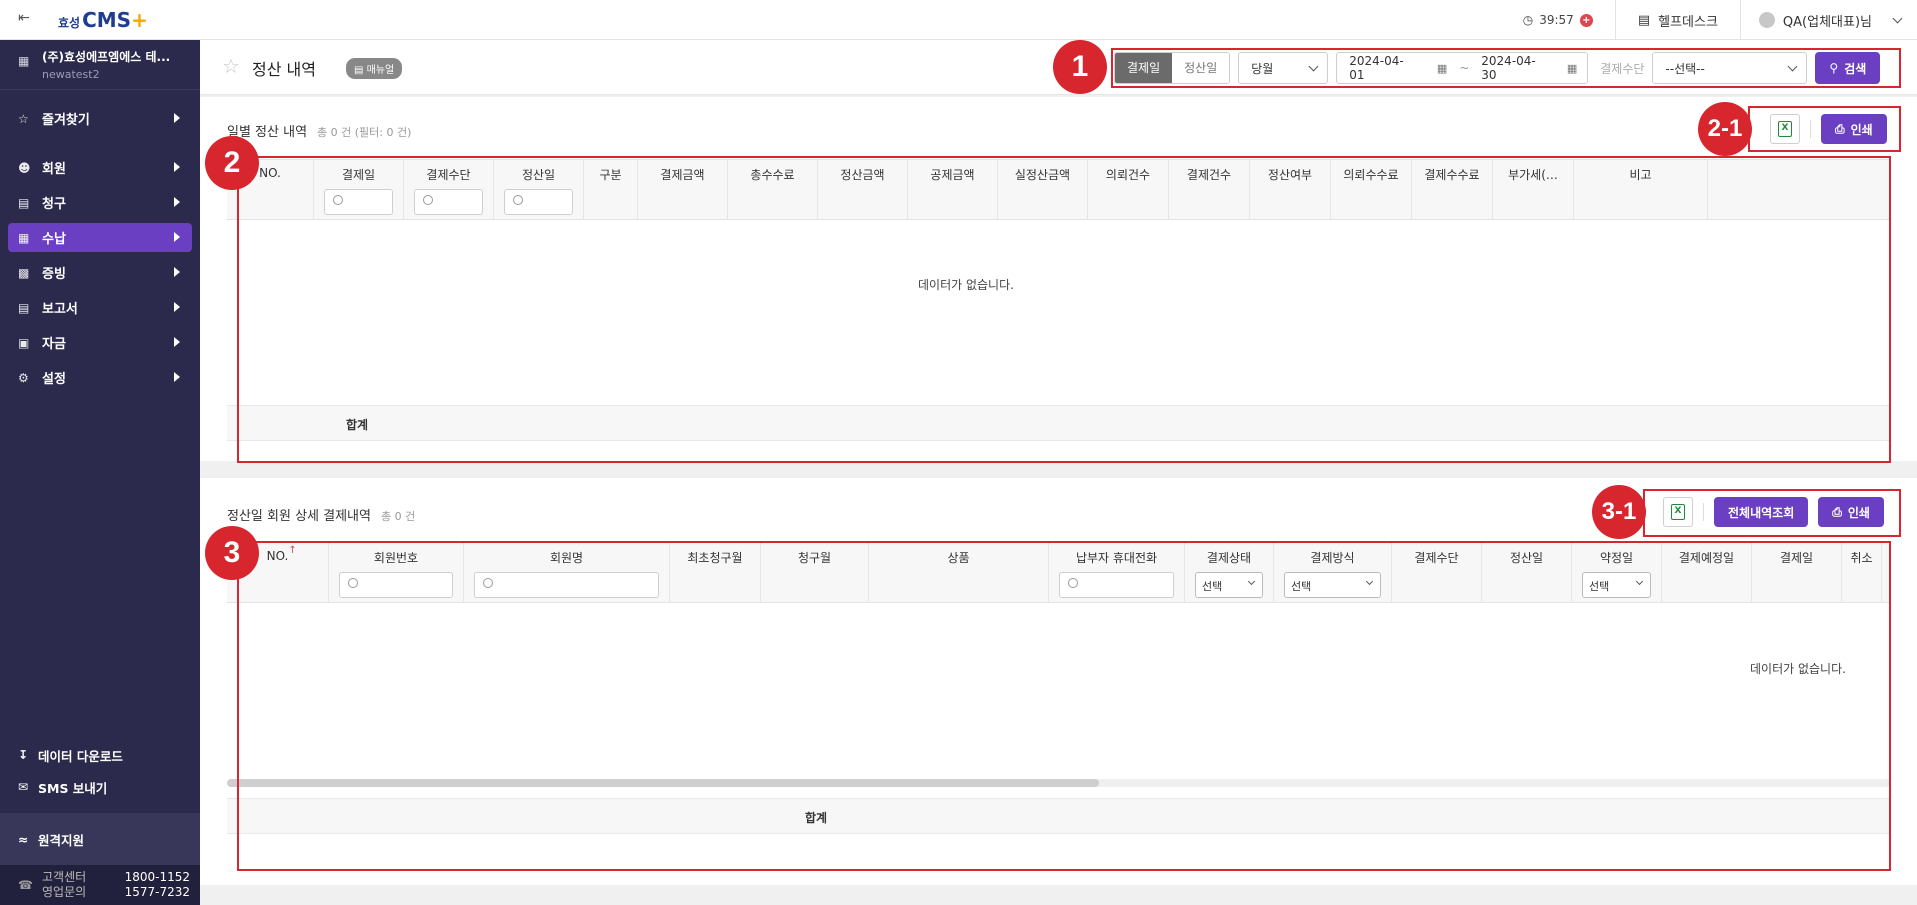 This screenshot has width=1917, height=905. What do you see at coordinates (1128, 190) in the screenshot?
I see `grid-column-header: 의뢰건수` at bounding box center [1128, 190].